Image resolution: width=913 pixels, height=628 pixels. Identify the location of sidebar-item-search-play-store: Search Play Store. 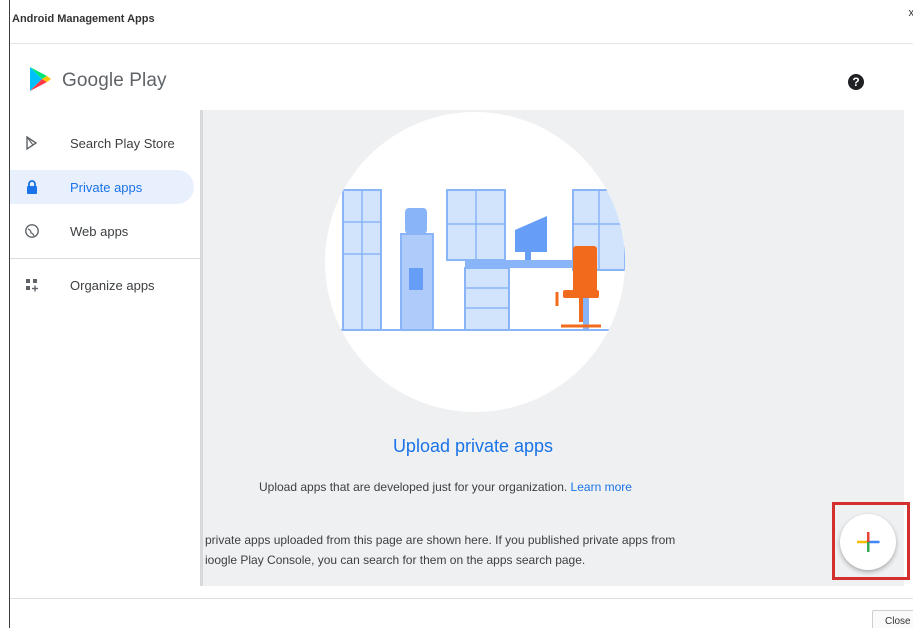
(102, 143).